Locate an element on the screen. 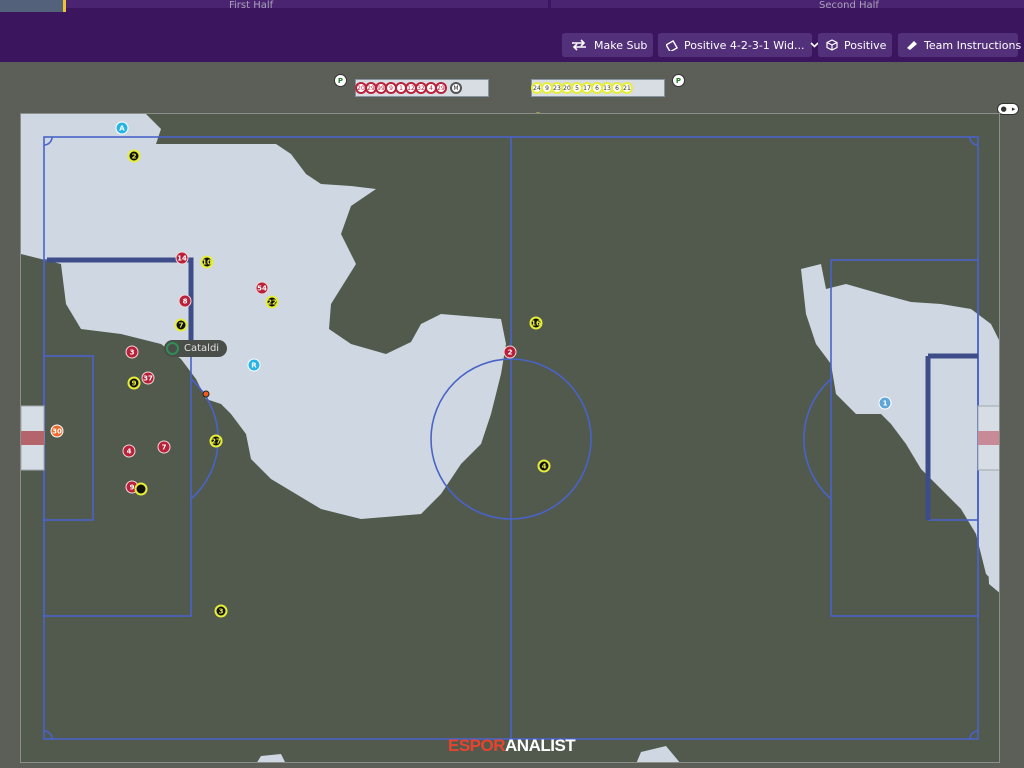 The width and height of the screenshot is (1024, 768). home-player-marker: 37 is located at coordinates (148, 378).